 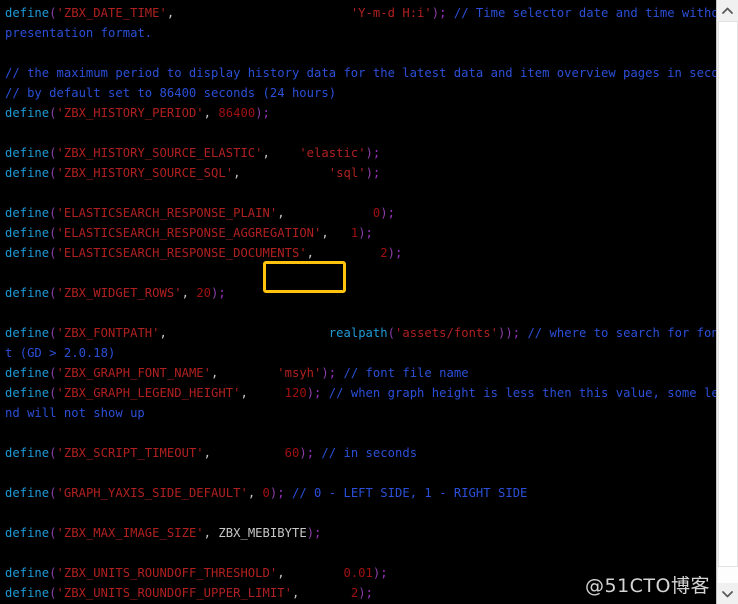 I want to click on code-token: 'ZBX_HISTORY_SOURCE_ELASTIC', so click(x=159, y=153).